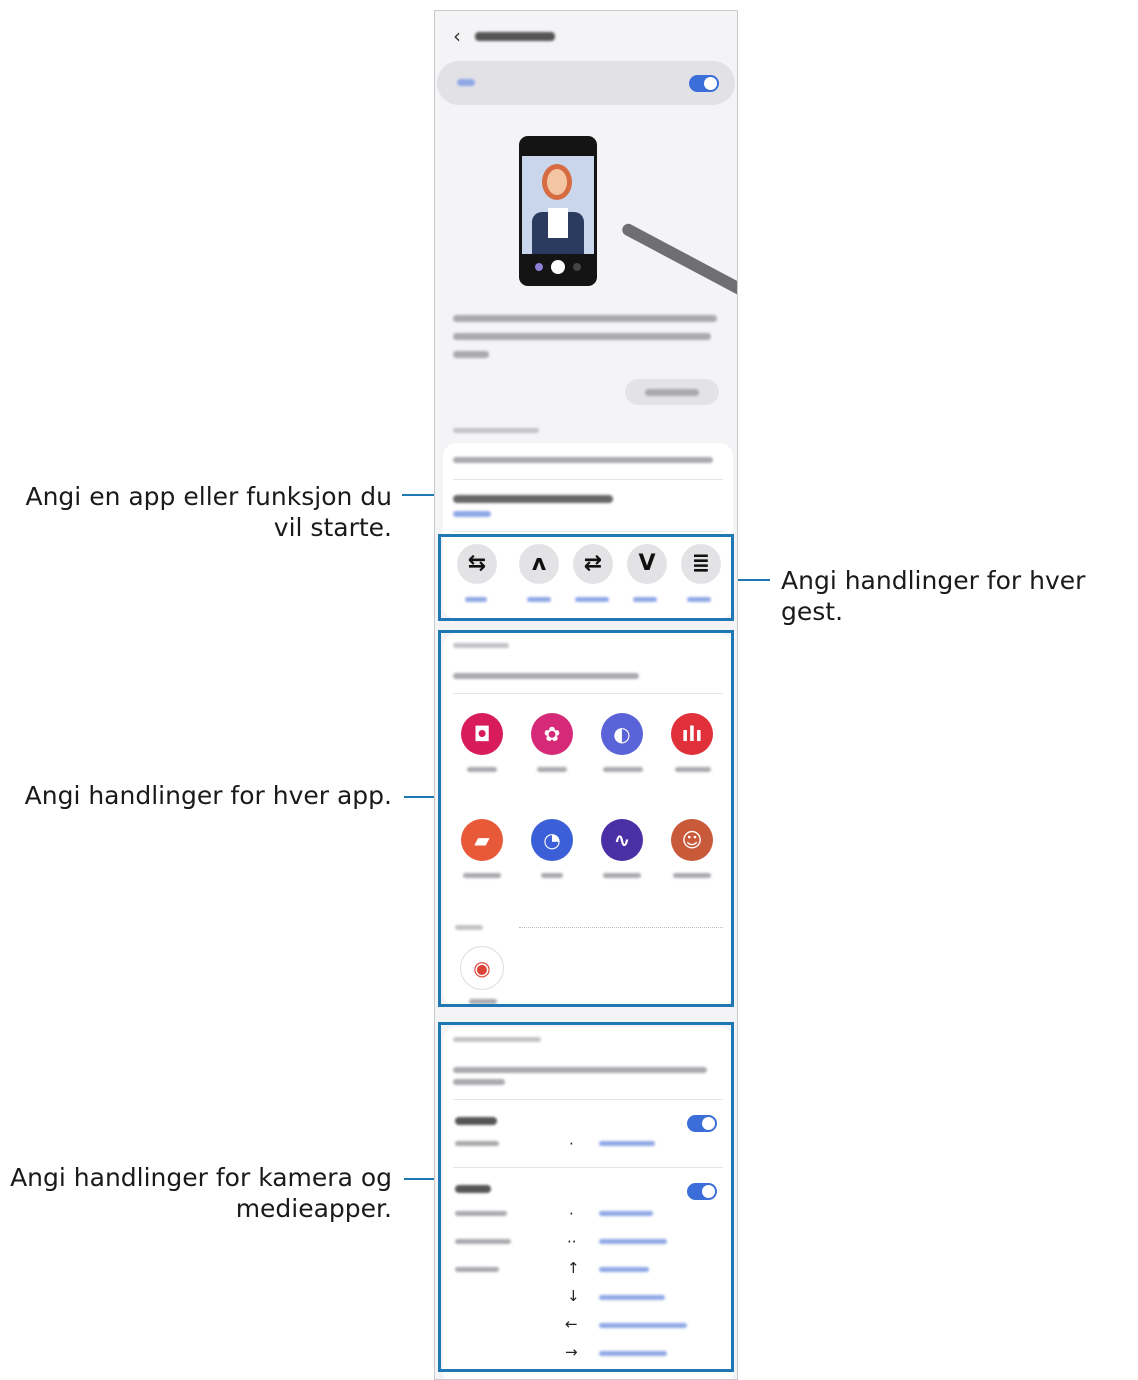 Image resolution: width=1138 pixels, height=1380 pixels. Describe the element at coordinates (457, 36) in the screenshot. I see `back-arrow-icon: ‹` at that location.